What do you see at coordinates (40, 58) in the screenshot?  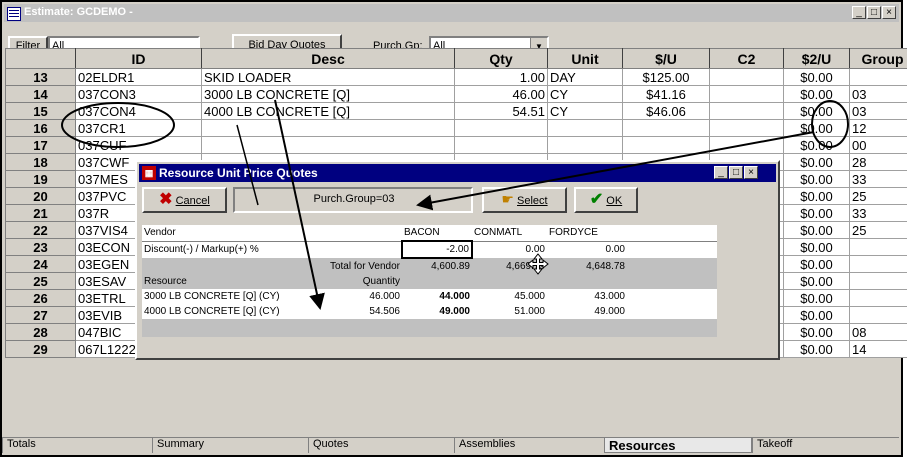 I see `column-header-rownum` at bounding box center [40, 58].